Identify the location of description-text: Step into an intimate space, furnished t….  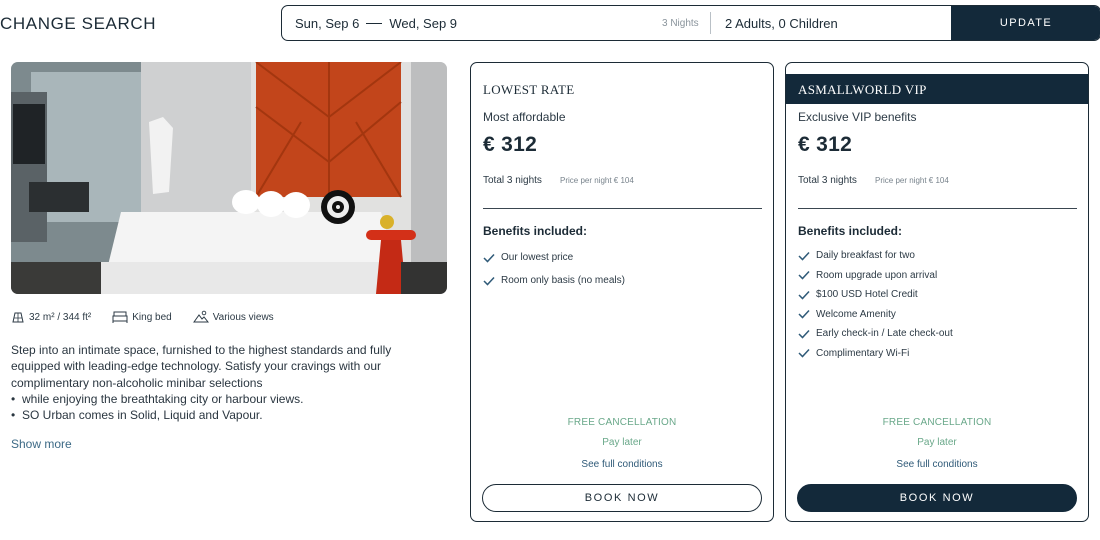
(201, 366).